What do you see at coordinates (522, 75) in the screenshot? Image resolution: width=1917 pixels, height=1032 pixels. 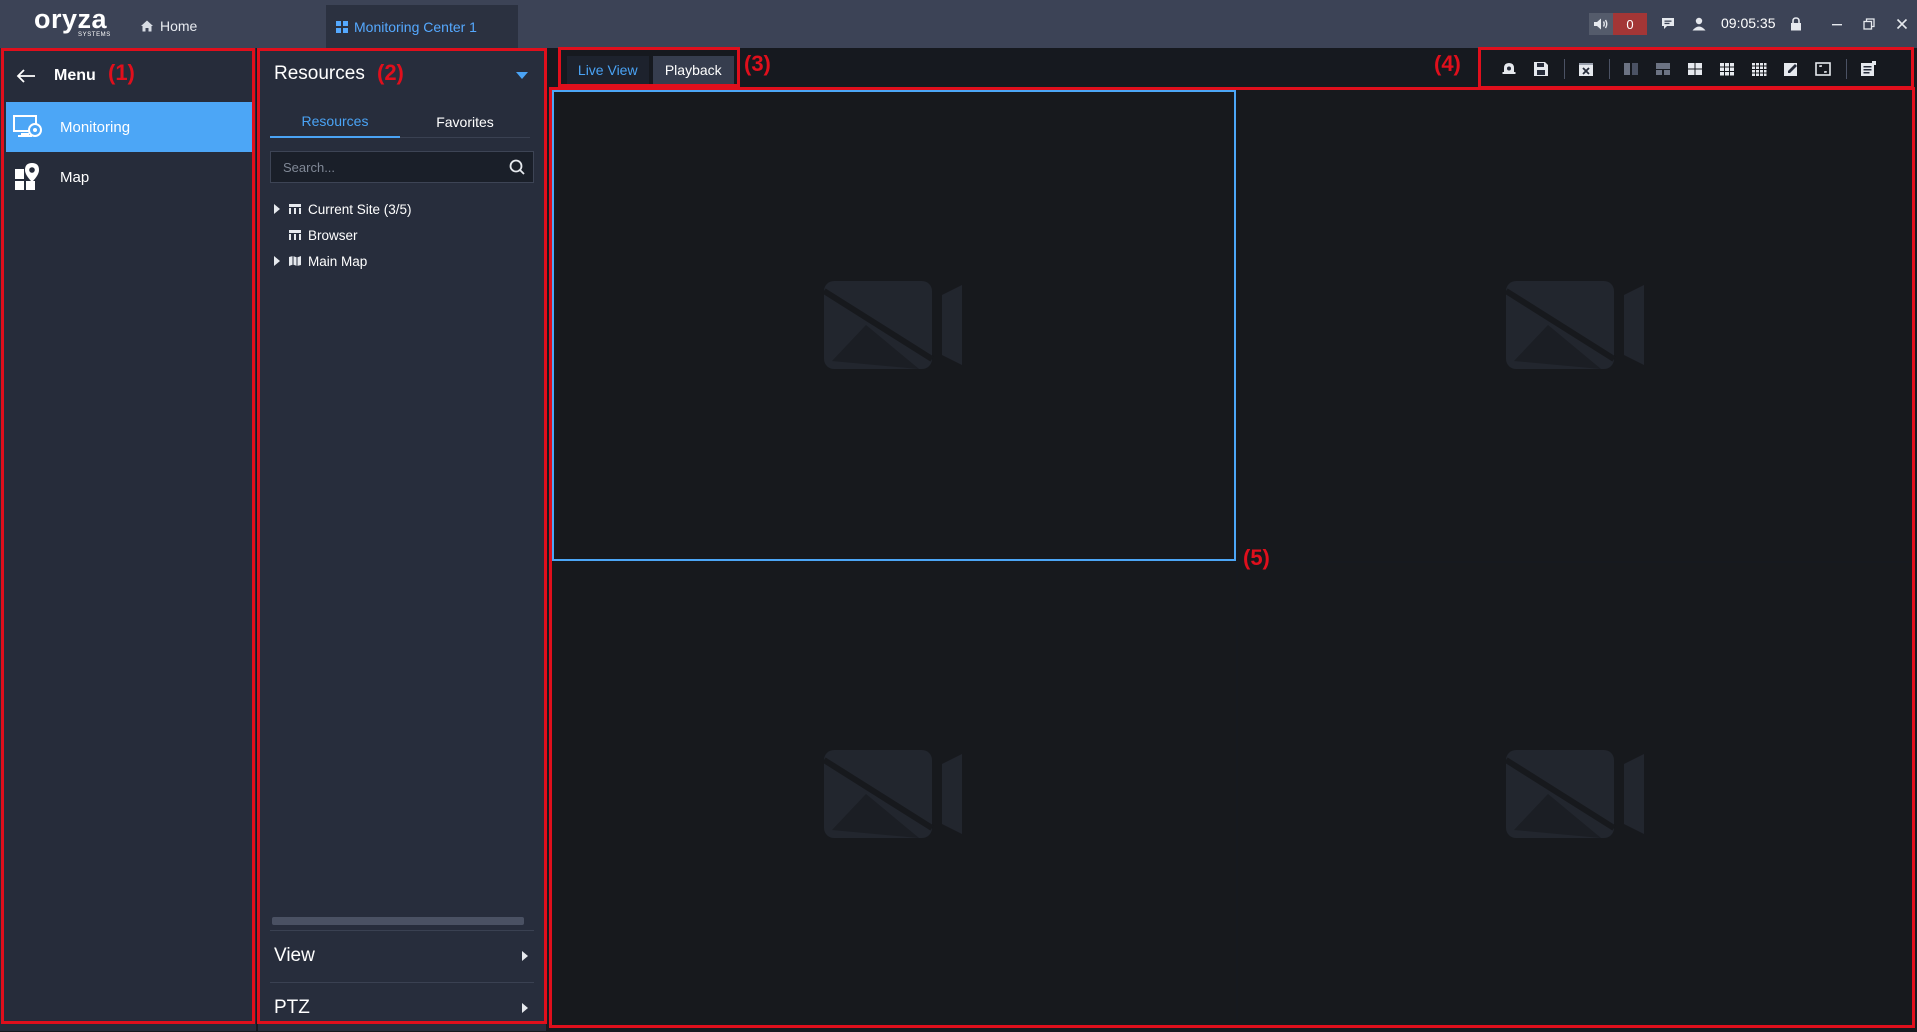 I see `collapse-caret-icon` at bounding box center [522, 75].